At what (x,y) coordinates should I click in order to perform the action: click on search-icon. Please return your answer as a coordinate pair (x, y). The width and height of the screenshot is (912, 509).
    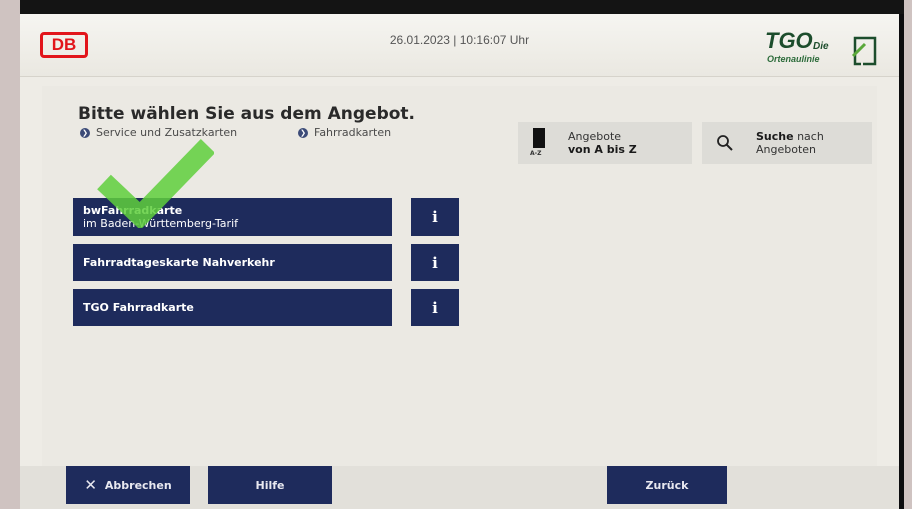
    Looking at the image, I should click on (725, 143).